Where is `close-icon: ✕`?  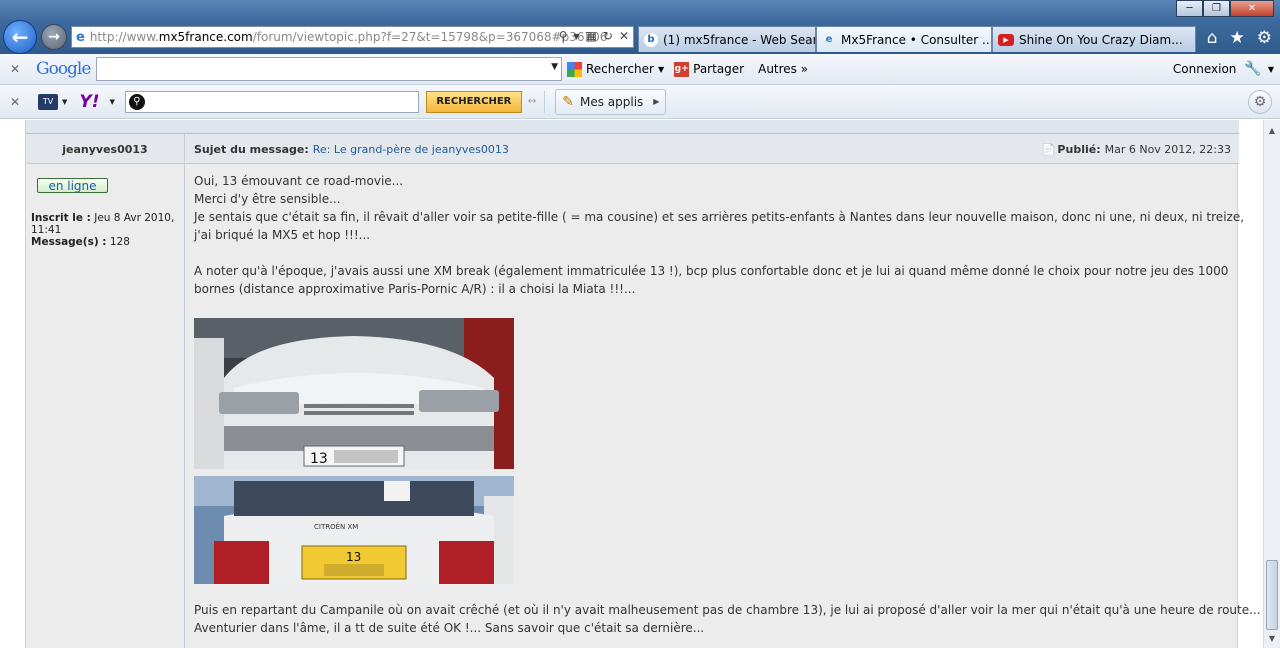 close-icon: ✕ is located at coordinates (1252, 8).